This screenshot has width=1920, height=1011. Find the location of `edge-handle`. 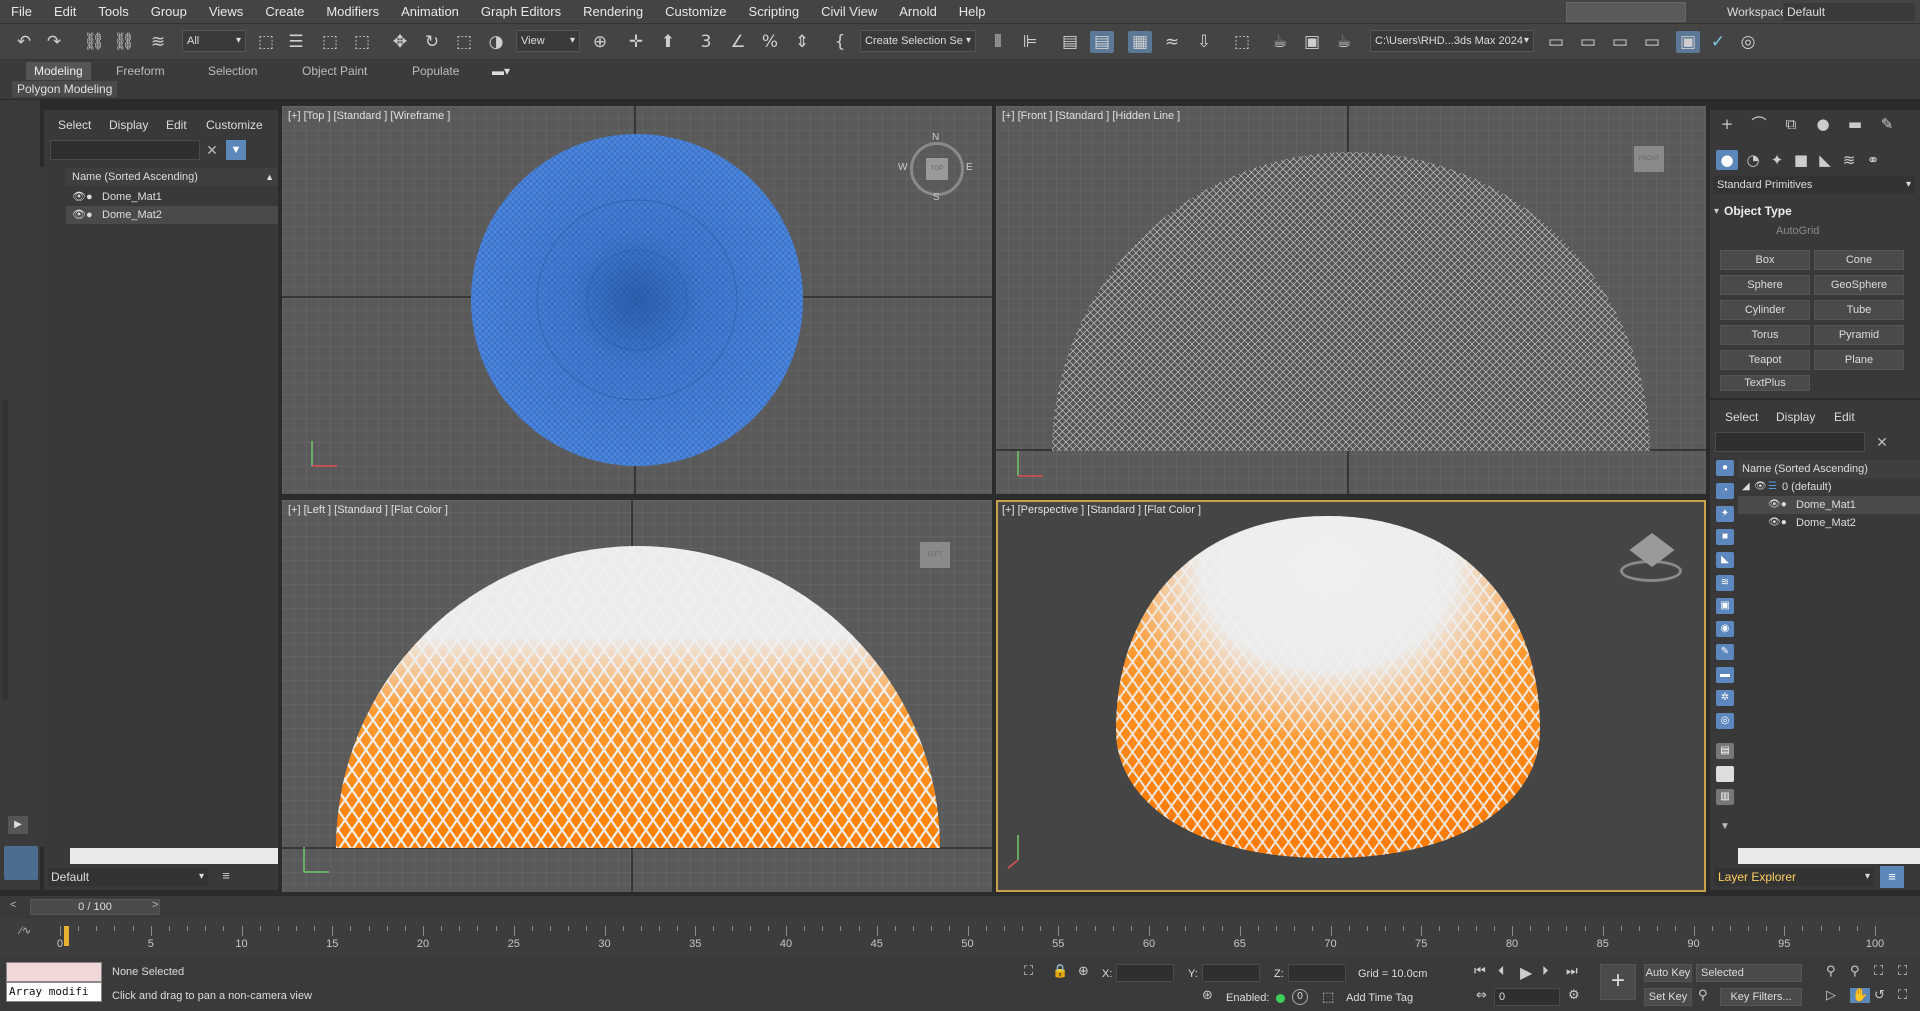

edge-handle is located at coordinates (5, 550).